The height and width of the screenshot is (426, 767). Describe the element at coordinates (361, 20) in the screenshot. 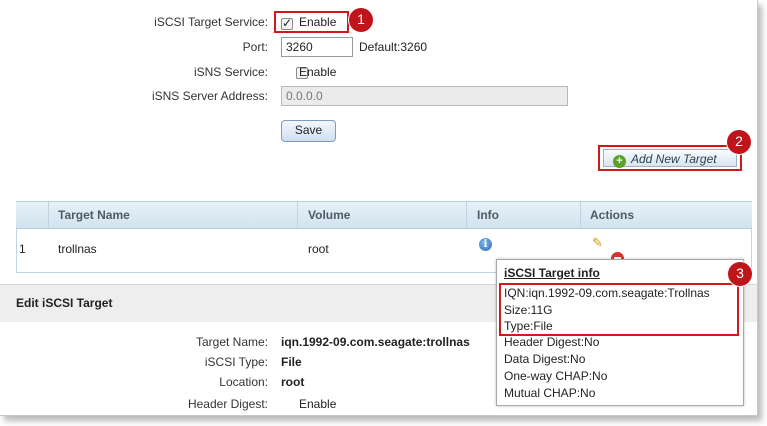

I see `callout-1: 1` at that location.